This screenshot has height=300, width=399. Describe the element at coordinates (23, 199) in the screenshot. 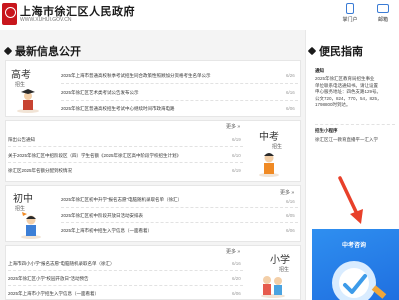

I see `category-chuzhong: 初中` at that location.